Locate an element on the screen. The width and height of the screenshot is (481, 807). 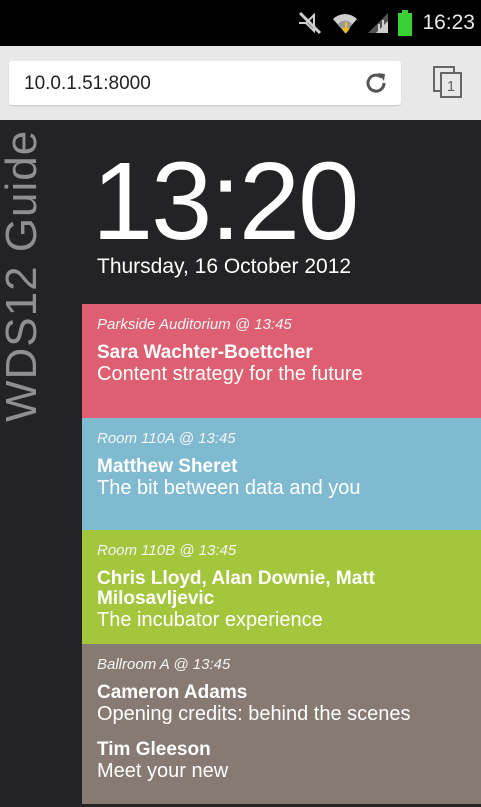
wifi-icon is located at coordinates (345, 23).